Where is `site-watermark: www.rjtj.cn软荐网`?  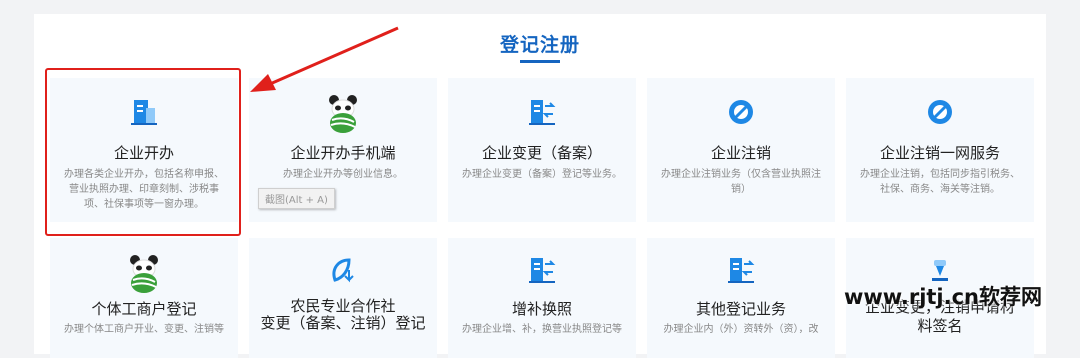 site-watermark: www.rjtj.cn软荐网 is located at coordinates (943, 297).